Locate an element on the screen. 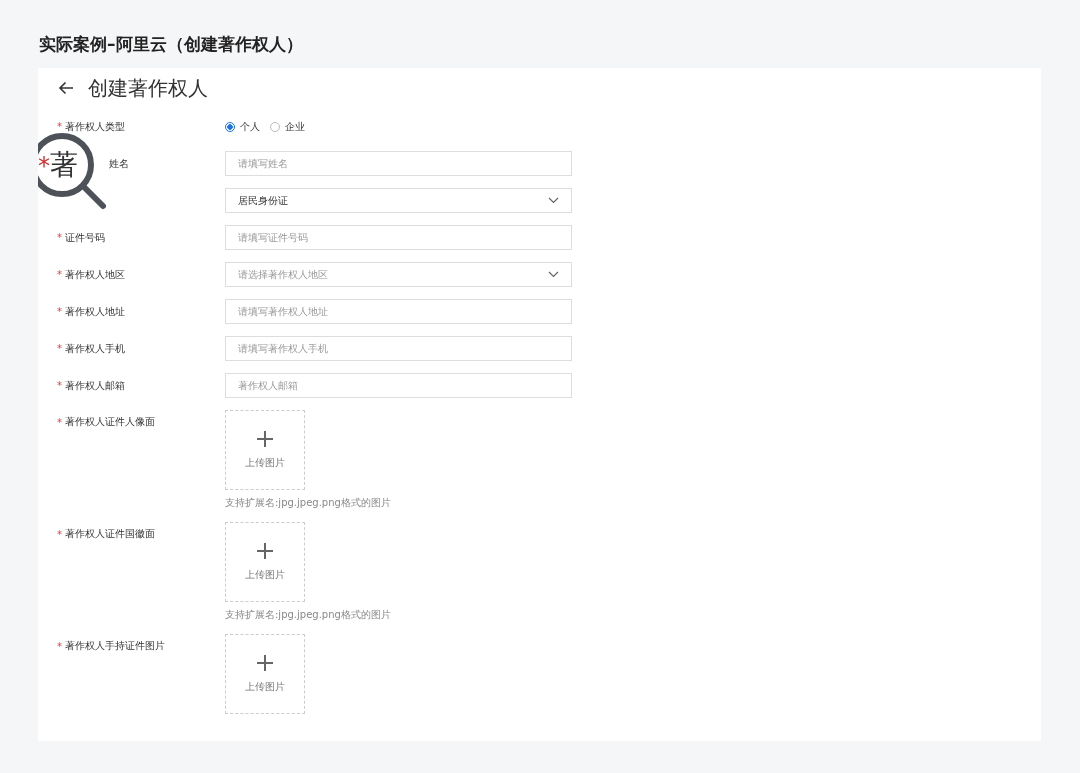 This screenshot has height=773, width=1080. field-label: 证件号码 is located at coordinates (85, 237).